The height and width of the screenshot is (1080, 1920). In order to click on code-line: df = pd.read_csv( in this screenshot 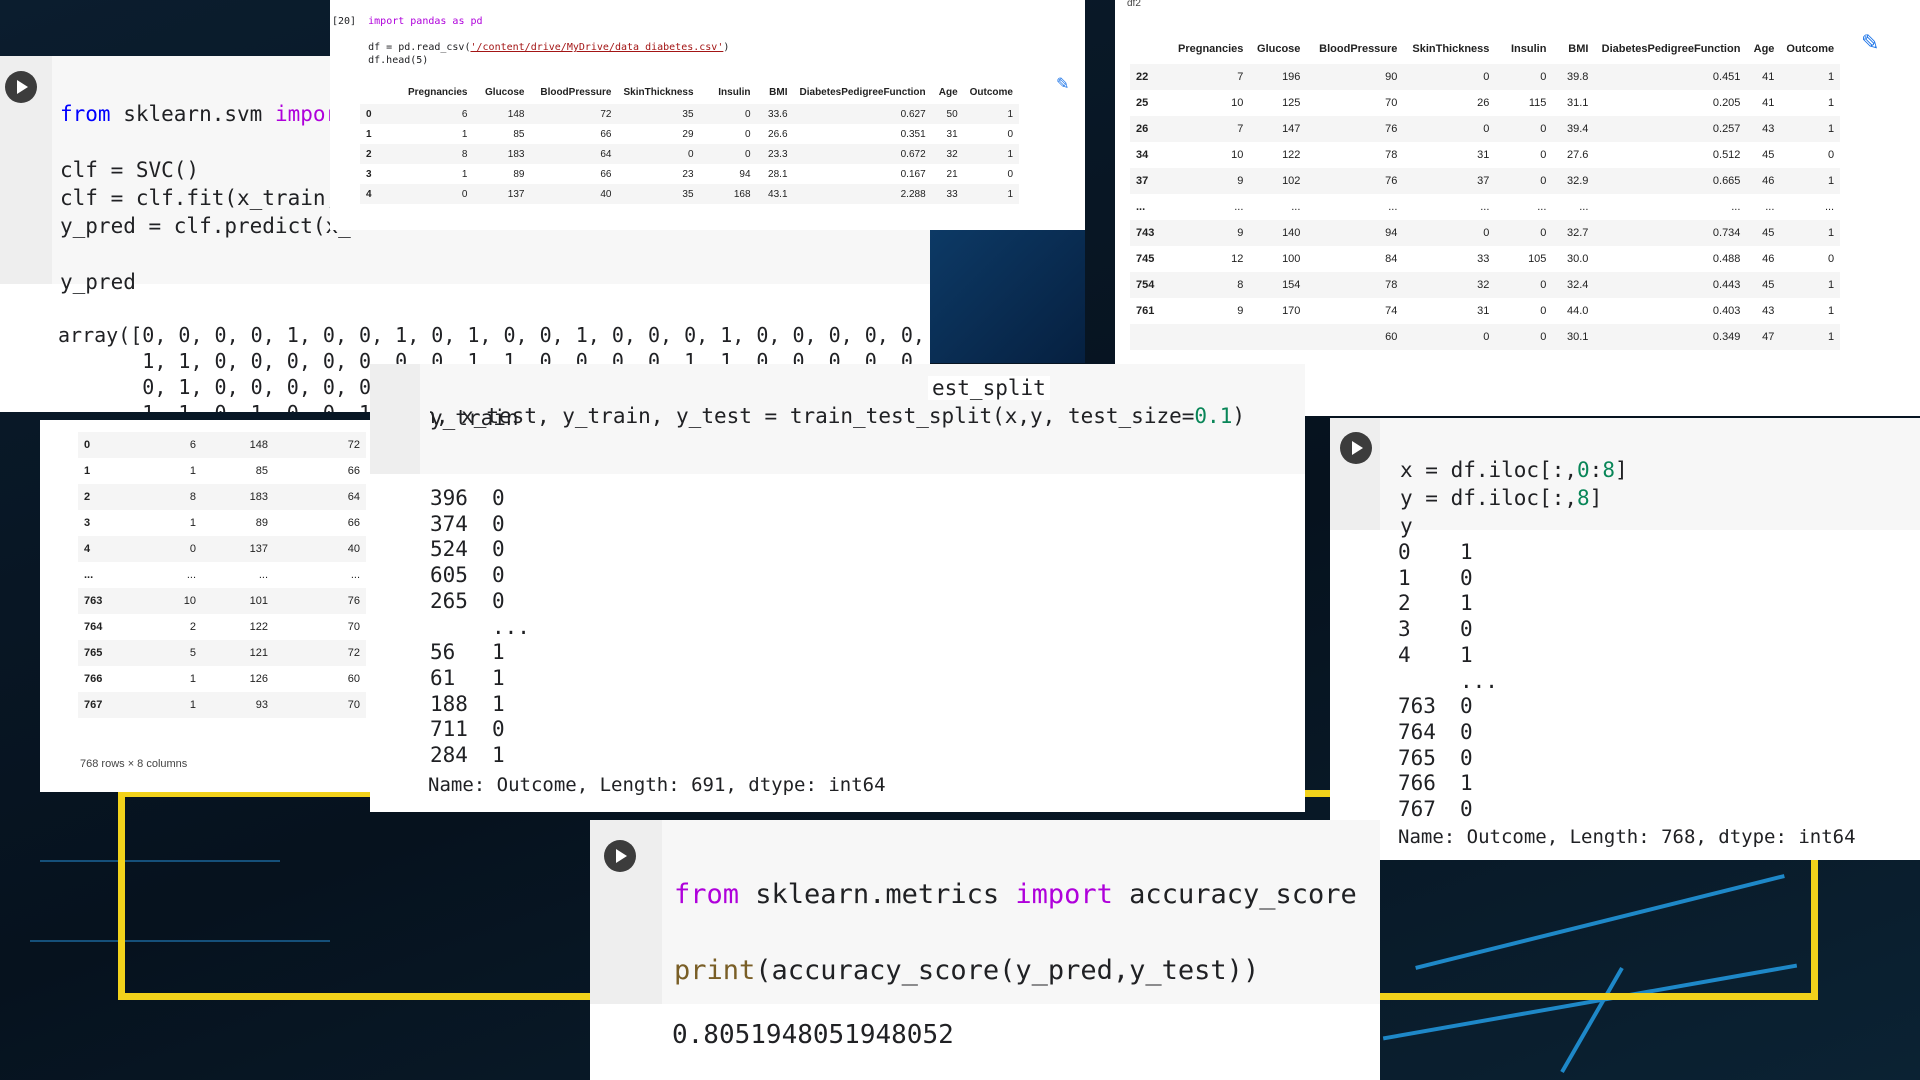, I will do `click(419, 47)`.